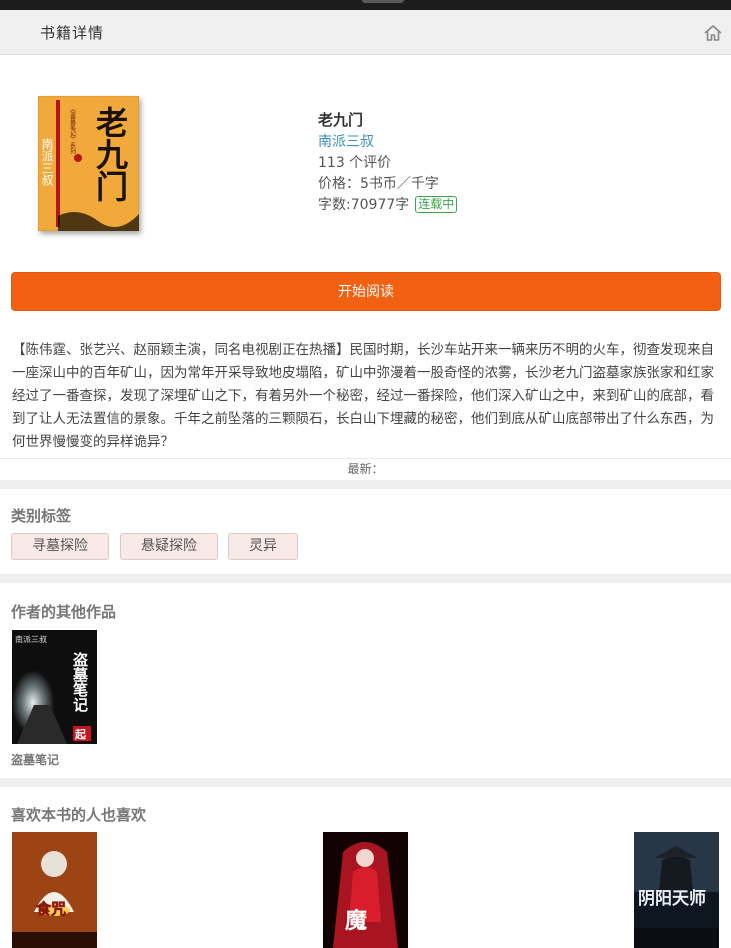 Image resolution: width=731 pixels, height=948 pixels. Describe the element at coordinates (80, 682) in the screenshot. I see `other-cover-title: 盗墓笔记` at that location.